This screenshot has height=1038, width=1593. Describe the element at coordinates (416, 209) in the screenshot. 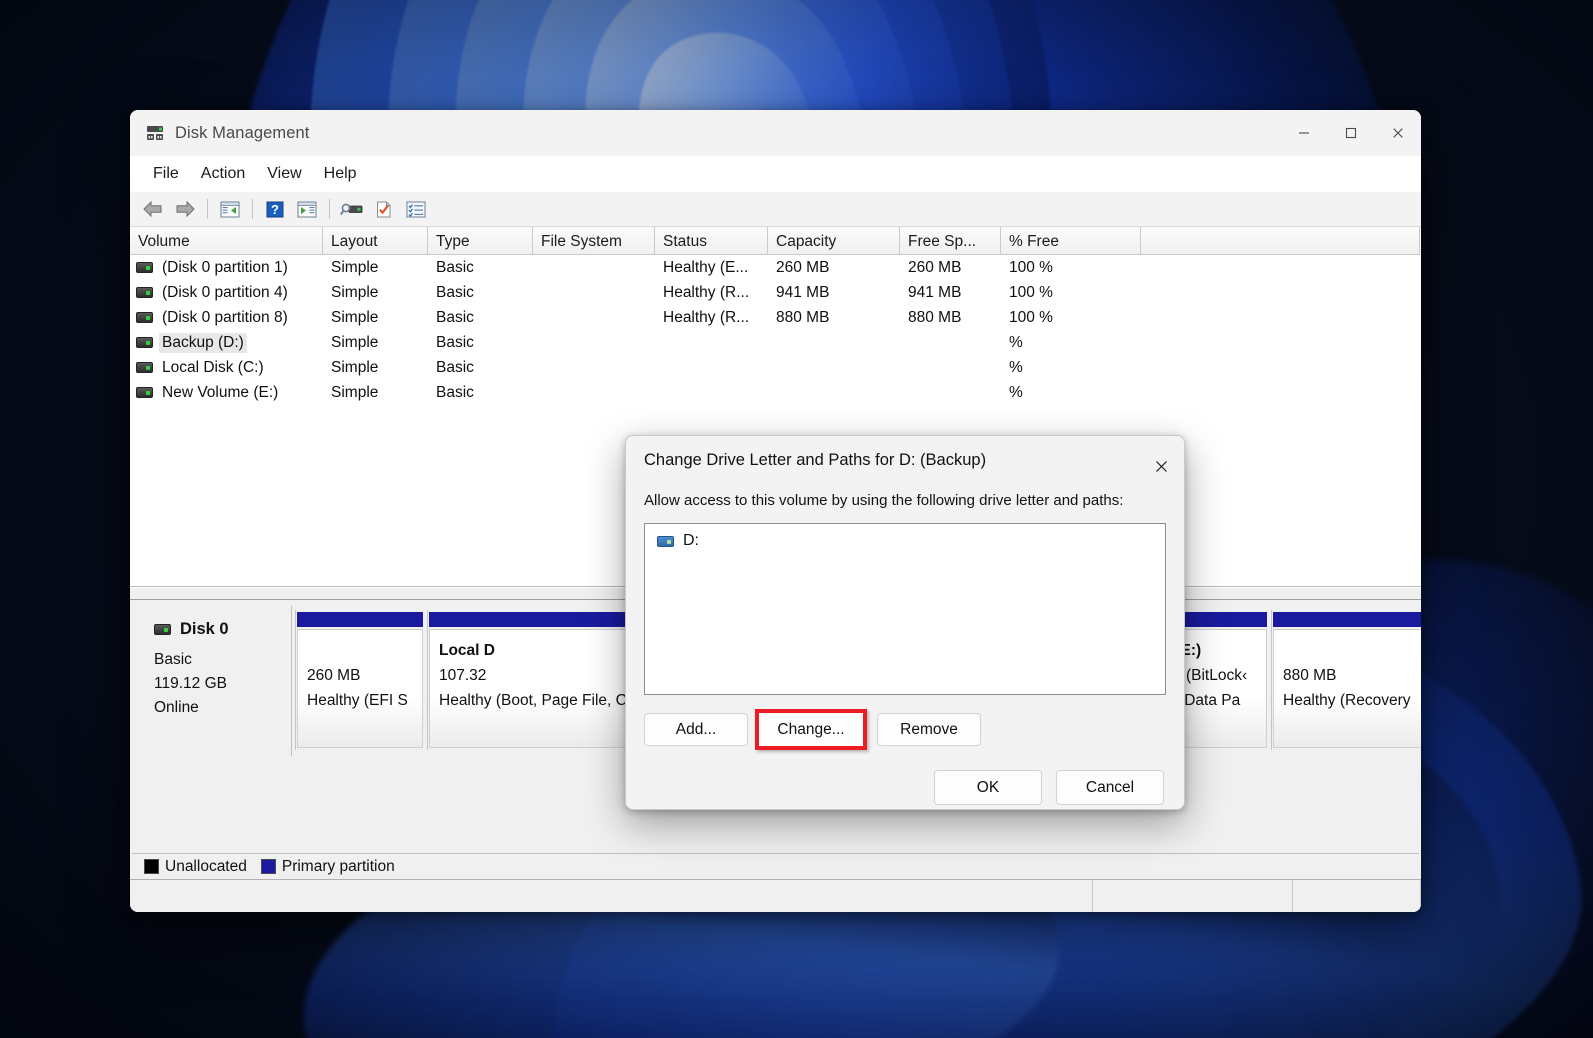

I see `list-view-icon` at that location.